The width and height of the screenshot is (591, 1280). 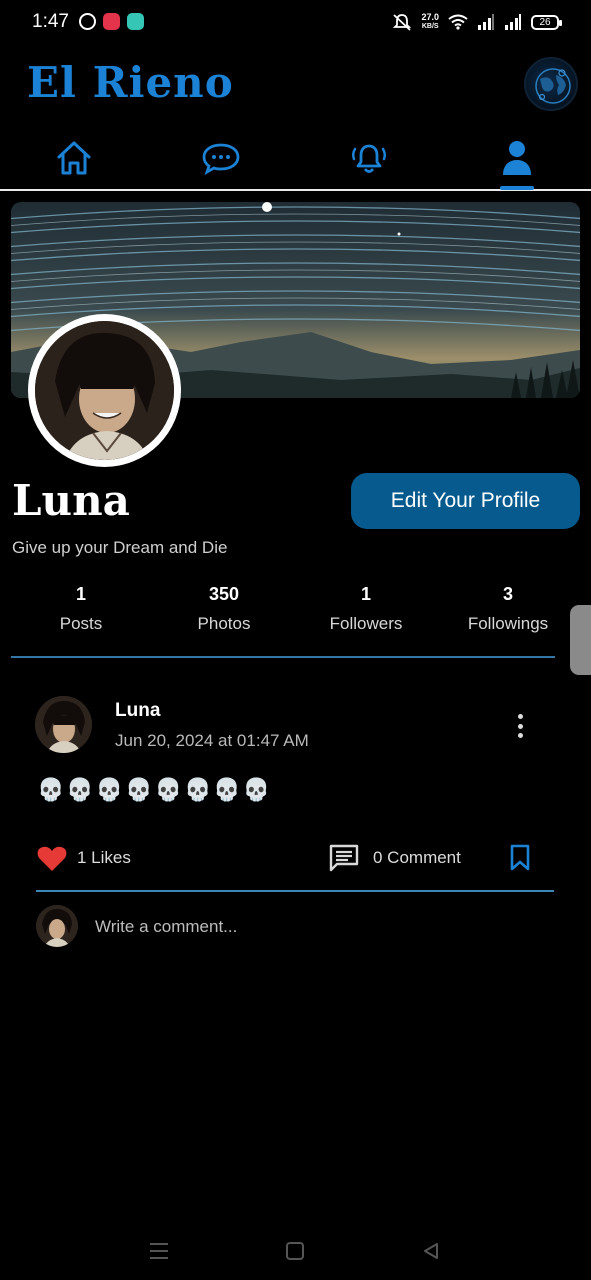 What do you see at coordinates (295, 159) in the screenshot?
I see `main-nav` at bounding box center [295, 159].